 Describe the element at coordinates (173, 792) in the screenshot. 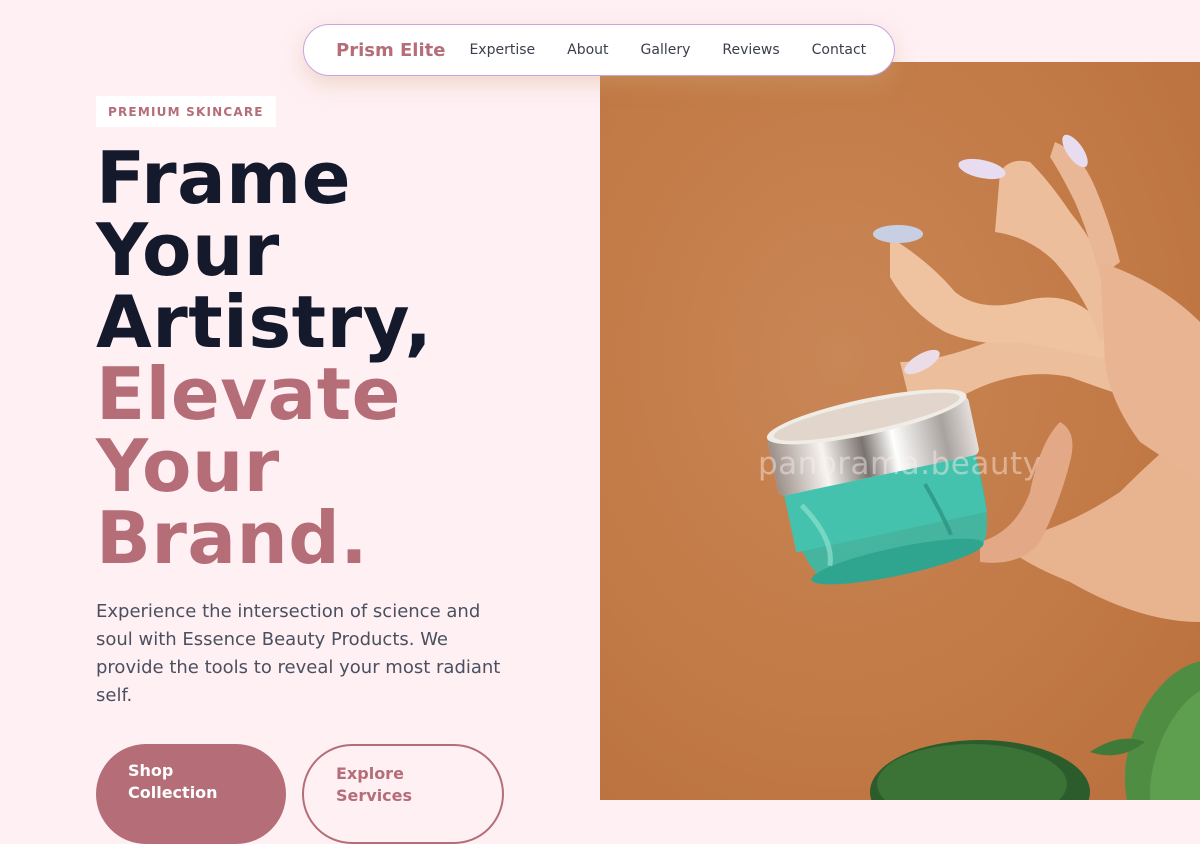

I see `button-label: Collection` at that location.